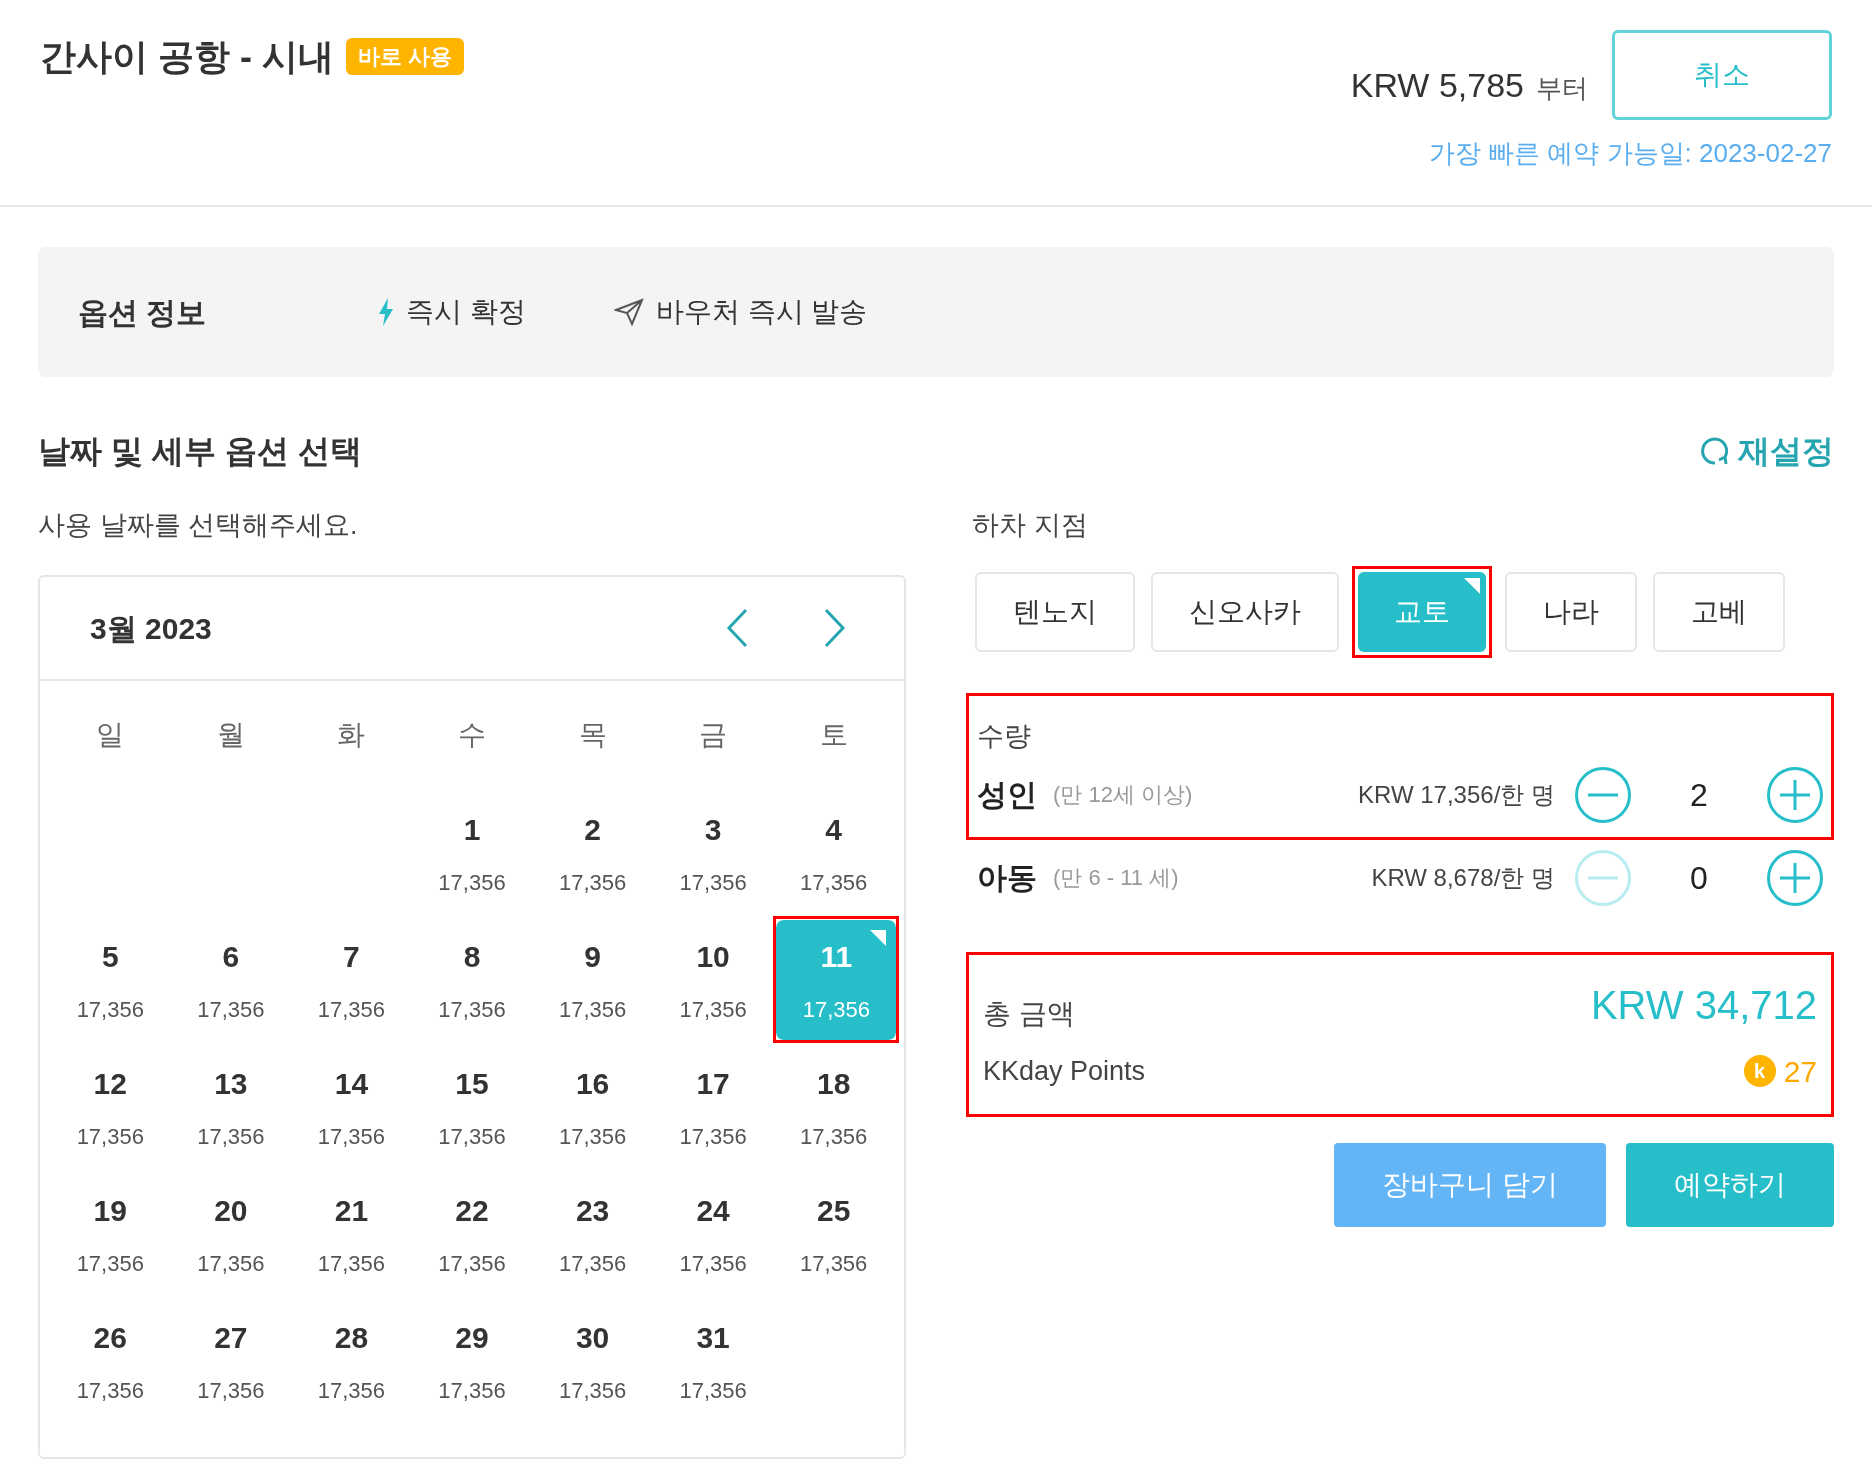 The height and width of the screenshot is (1464, 1872). What do you see at coordinates (592, 1360) in the screenshot?
I see `date-cell: 30 17,356` at bounding box center [592, 1360].